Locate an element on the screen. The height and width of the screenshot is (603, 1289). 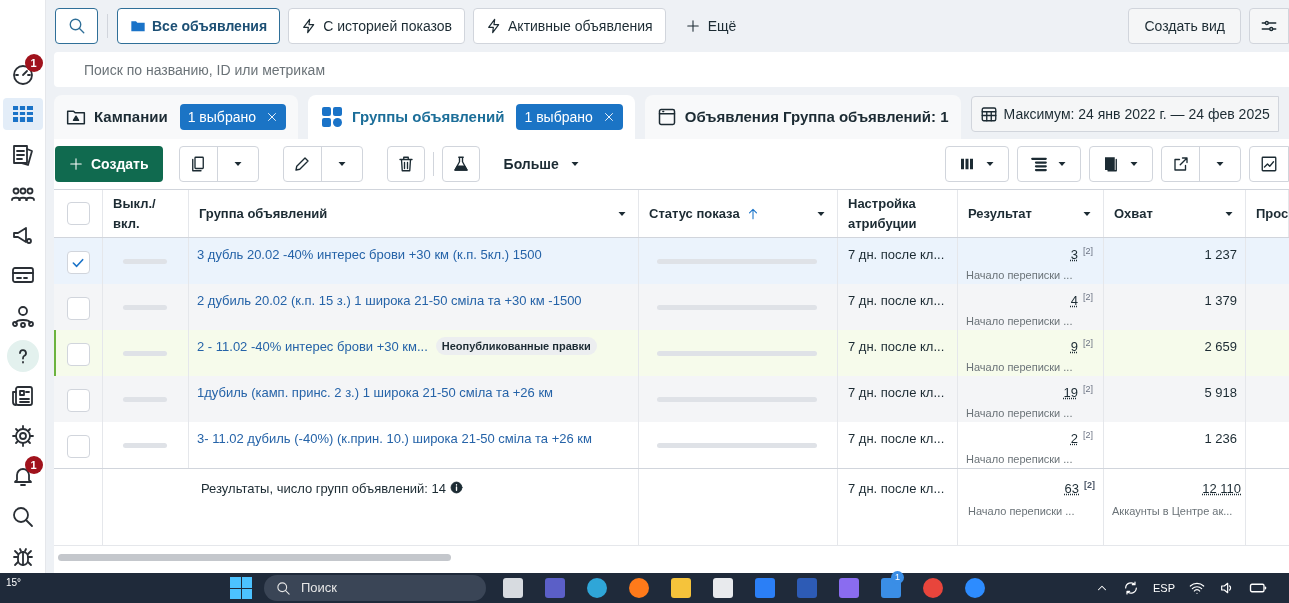
reports-button is located at coordinates (1121, 164).